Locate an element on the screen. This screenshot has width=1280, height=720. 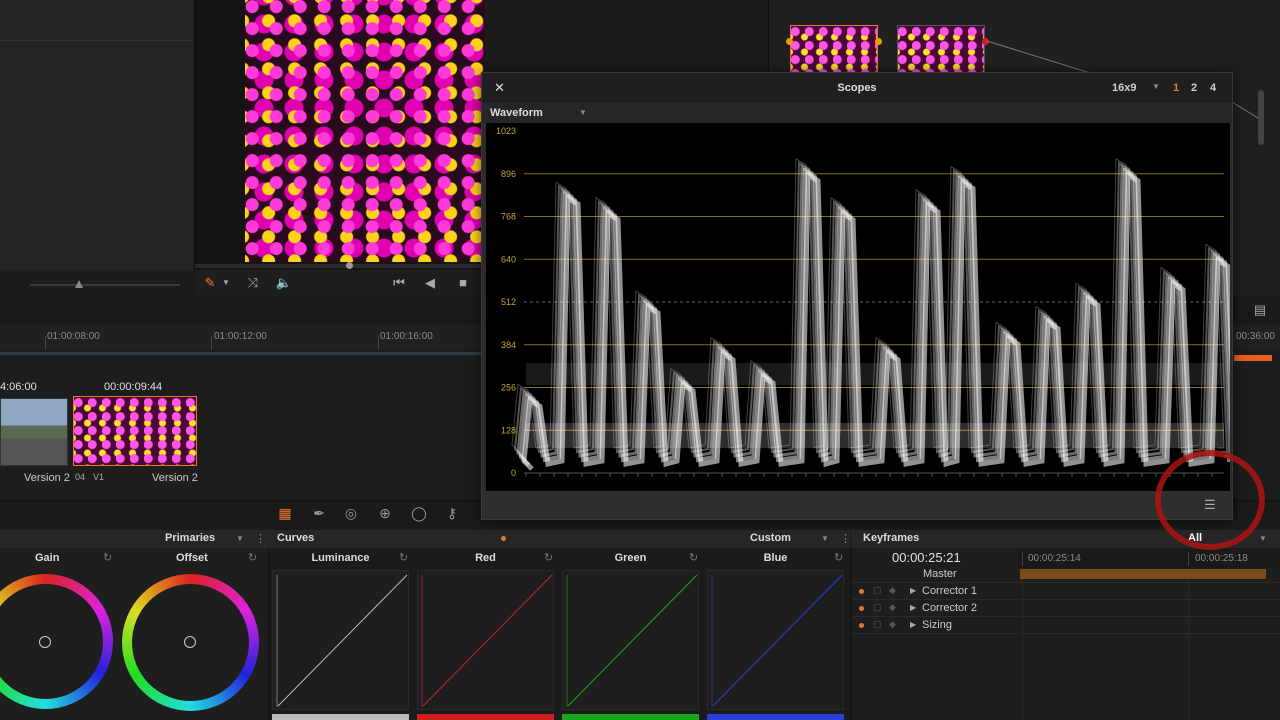
volume-icon: 🔈 is located at coordinates (284, 283).